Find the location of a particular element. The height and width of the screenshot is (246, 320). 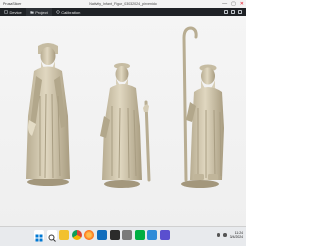

save-icon is located at coordinates (226, 12).